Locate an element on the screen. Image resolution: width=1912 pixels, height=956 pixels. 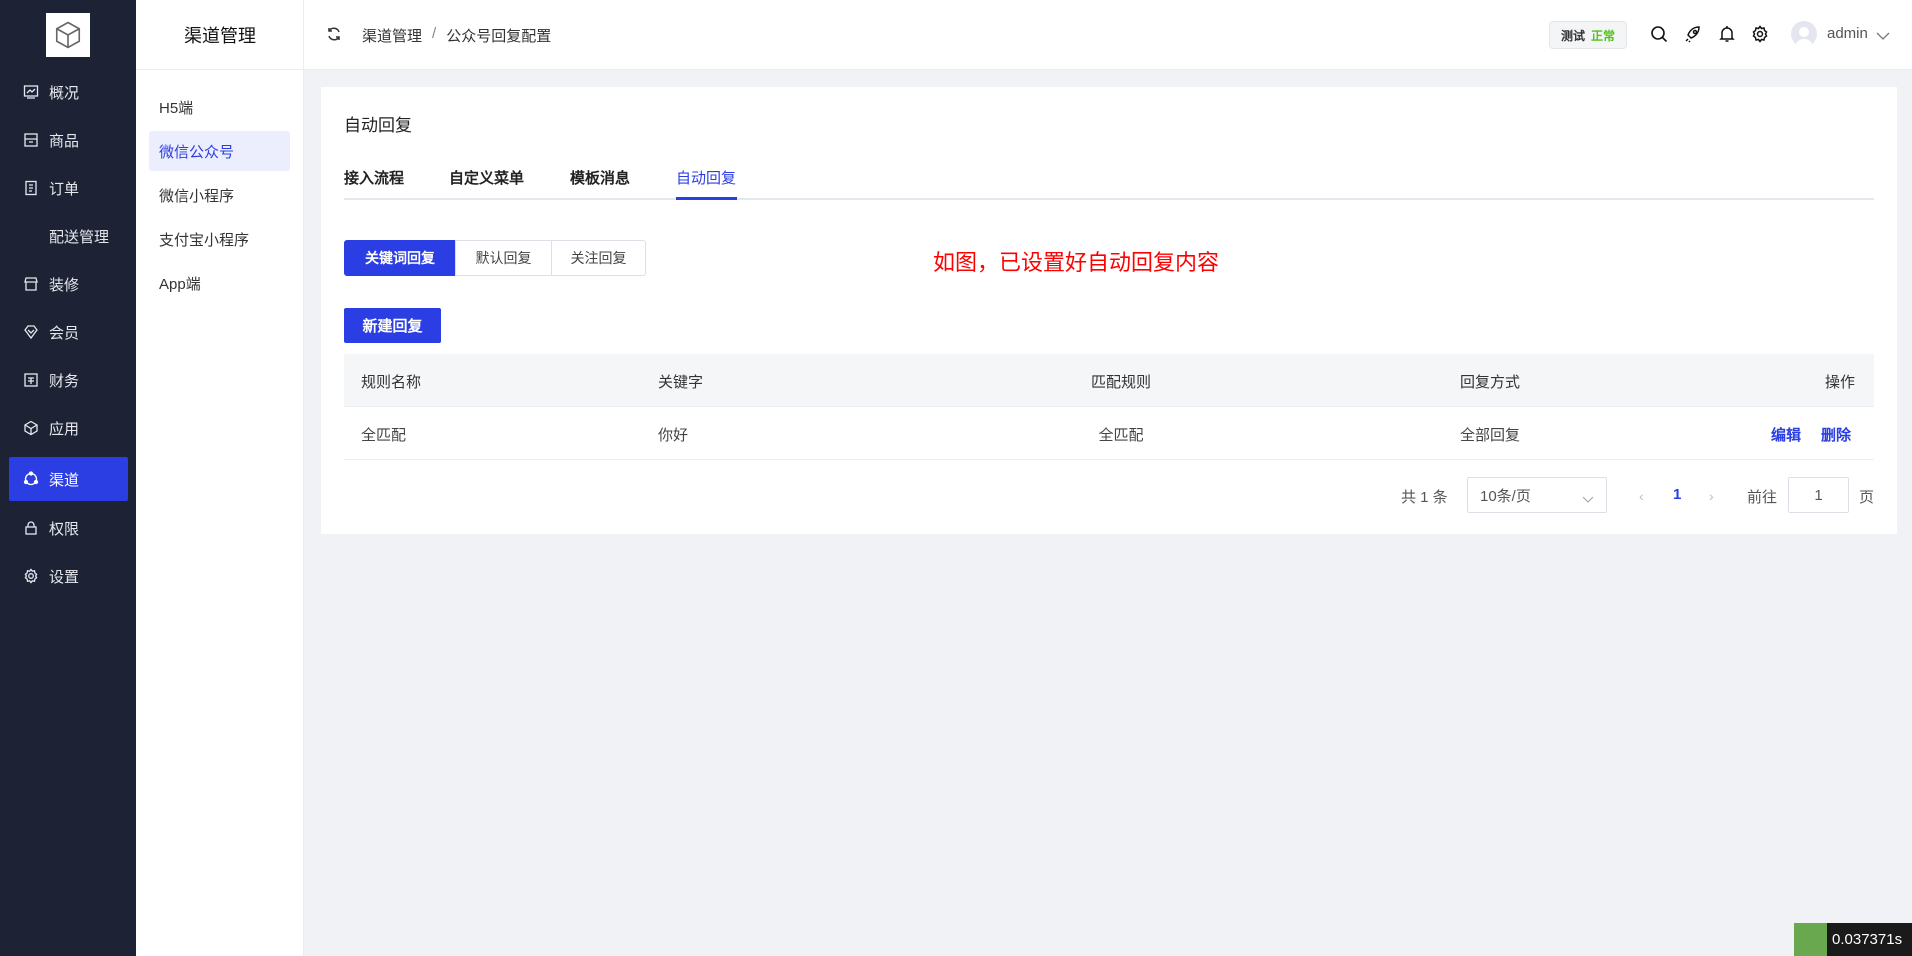
timer-badge: 0.037371s is located at coordinates (1853, 939).